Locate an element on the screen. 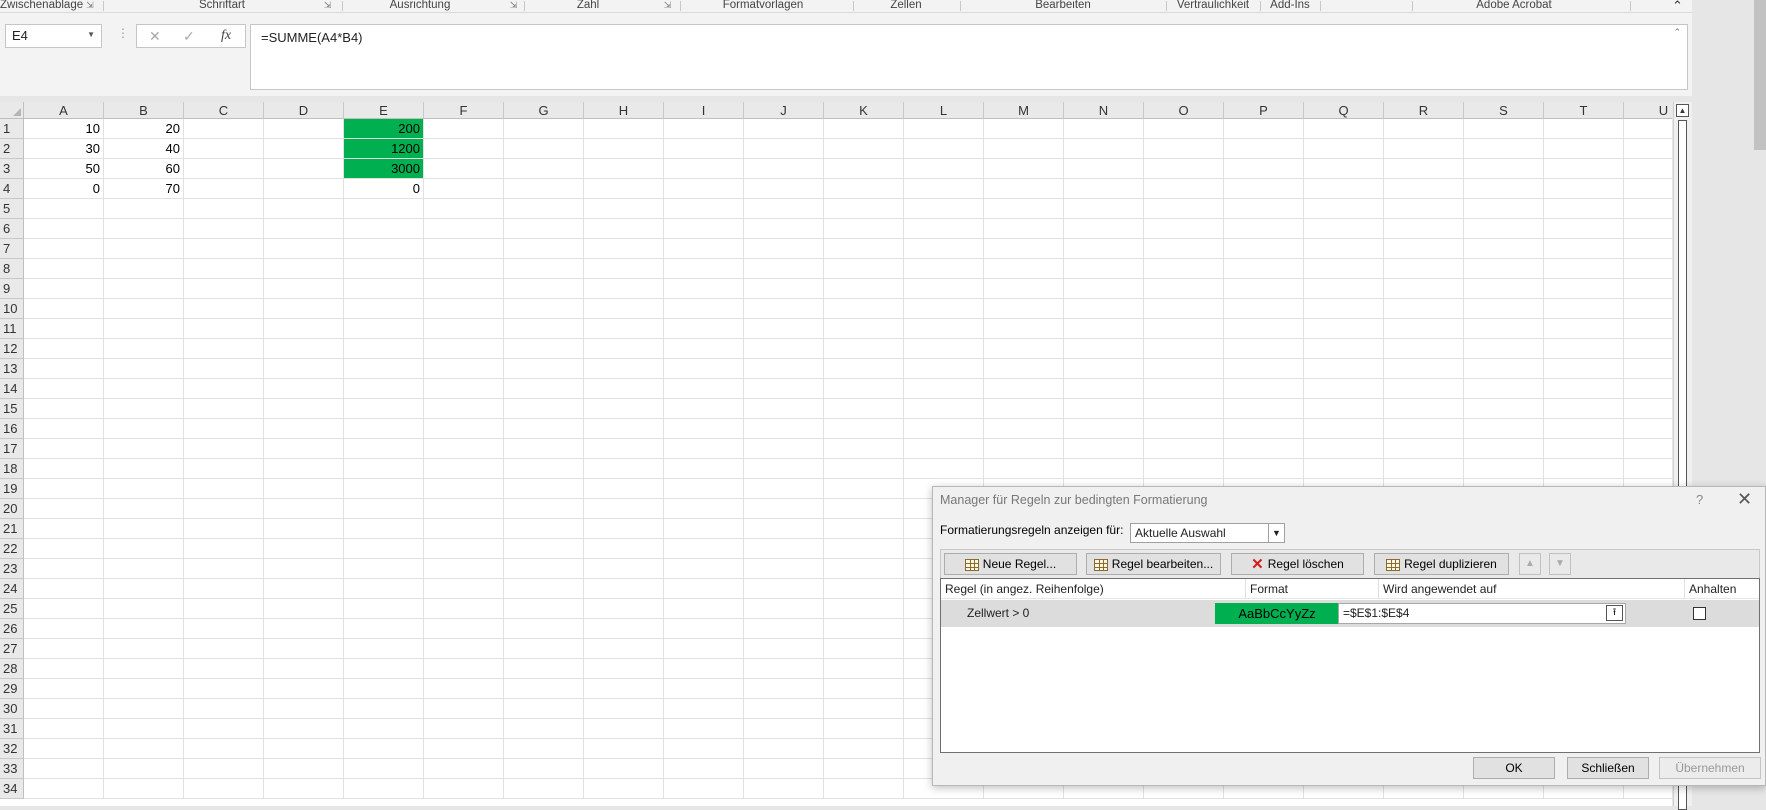 The width and height of the screenshot is (1766, 810). cell-j5 is located at coordinates (784, 209).